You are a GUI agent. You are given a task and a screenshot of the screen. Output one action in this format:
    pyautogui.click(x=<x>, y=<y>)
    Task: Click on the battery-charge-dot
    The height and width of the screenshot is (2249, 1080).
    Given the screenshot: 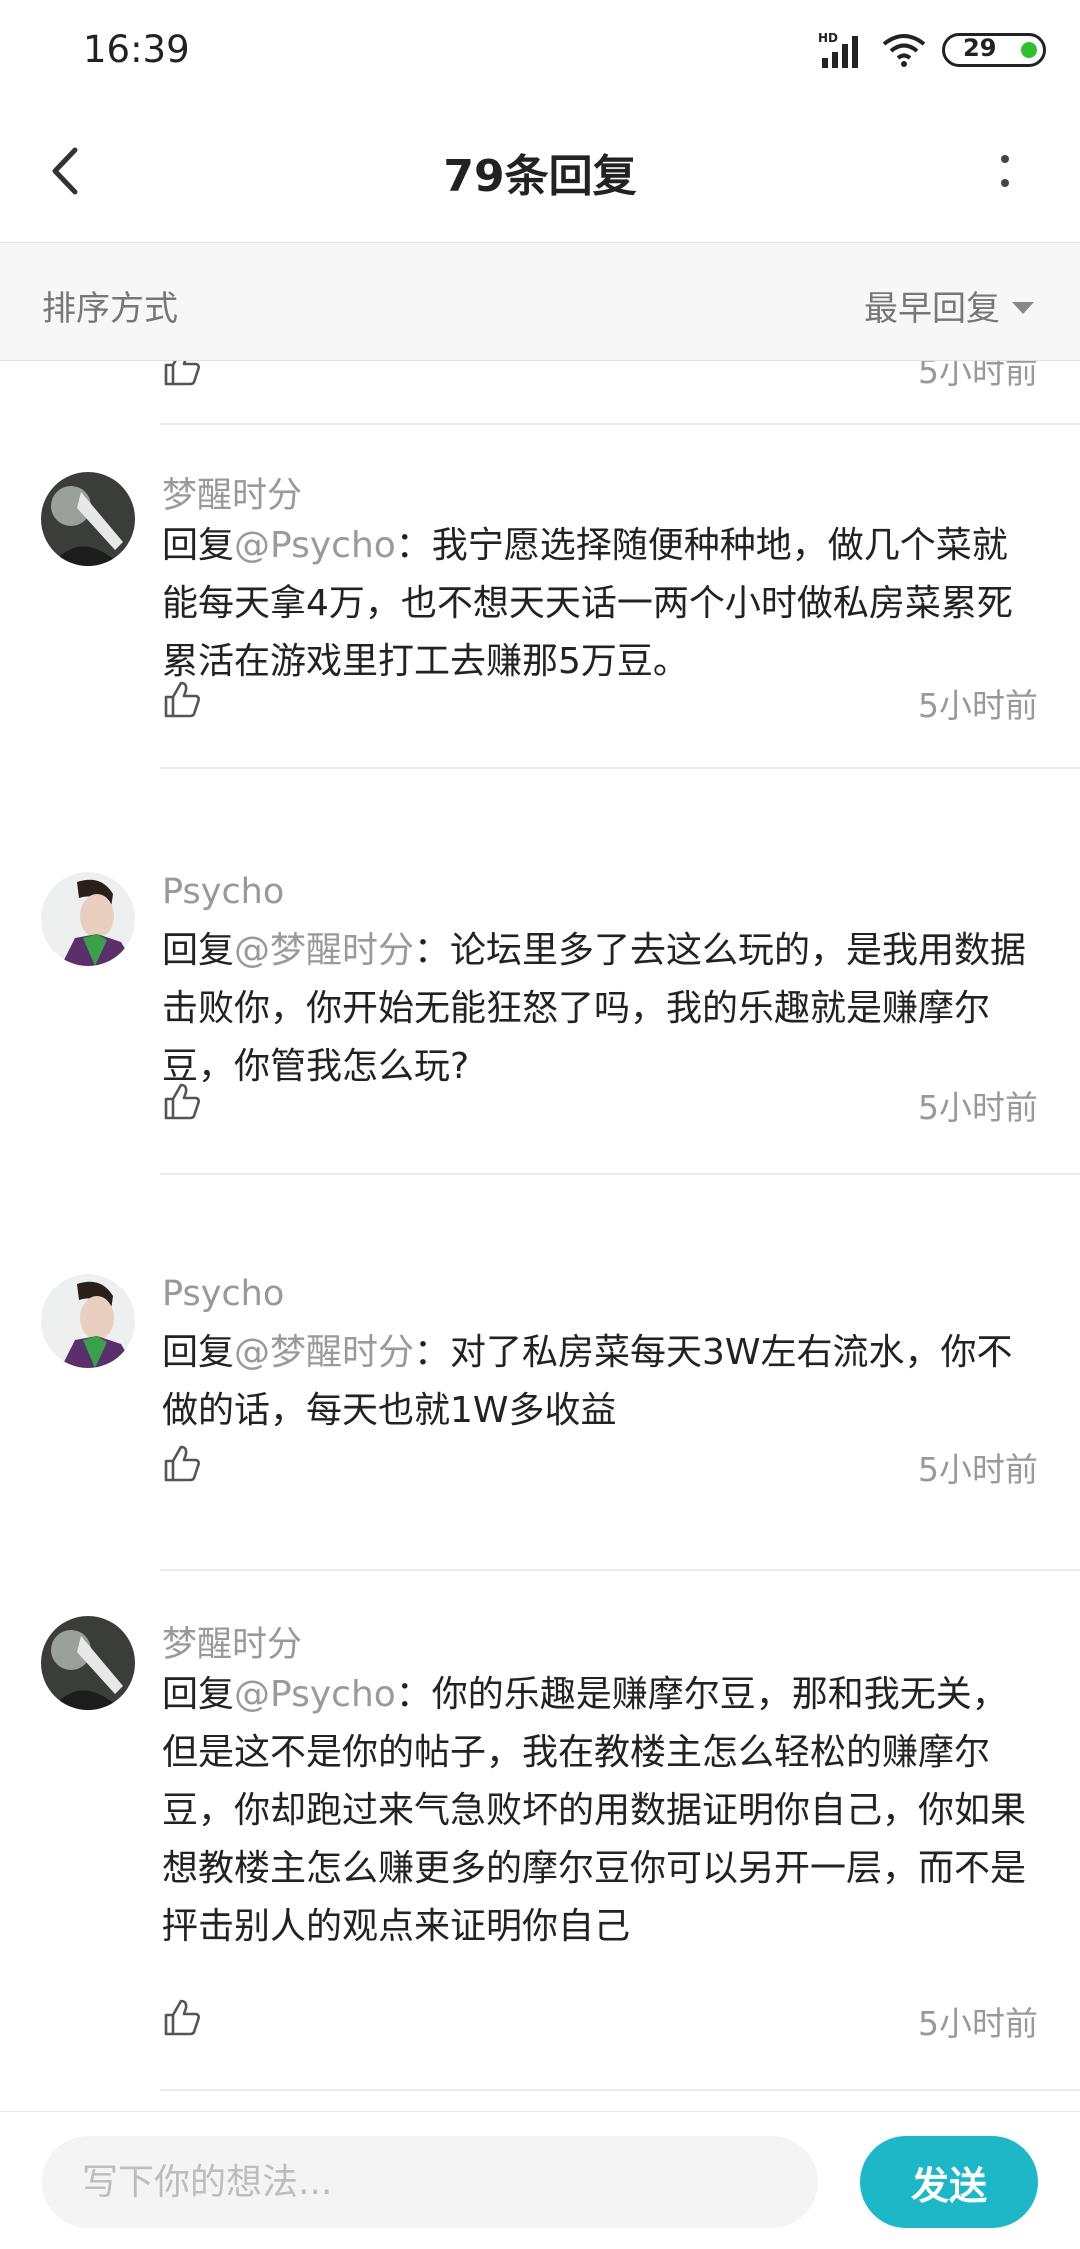 What is the action you would take?
    pyautogui.click(x=1029, y=50)
    